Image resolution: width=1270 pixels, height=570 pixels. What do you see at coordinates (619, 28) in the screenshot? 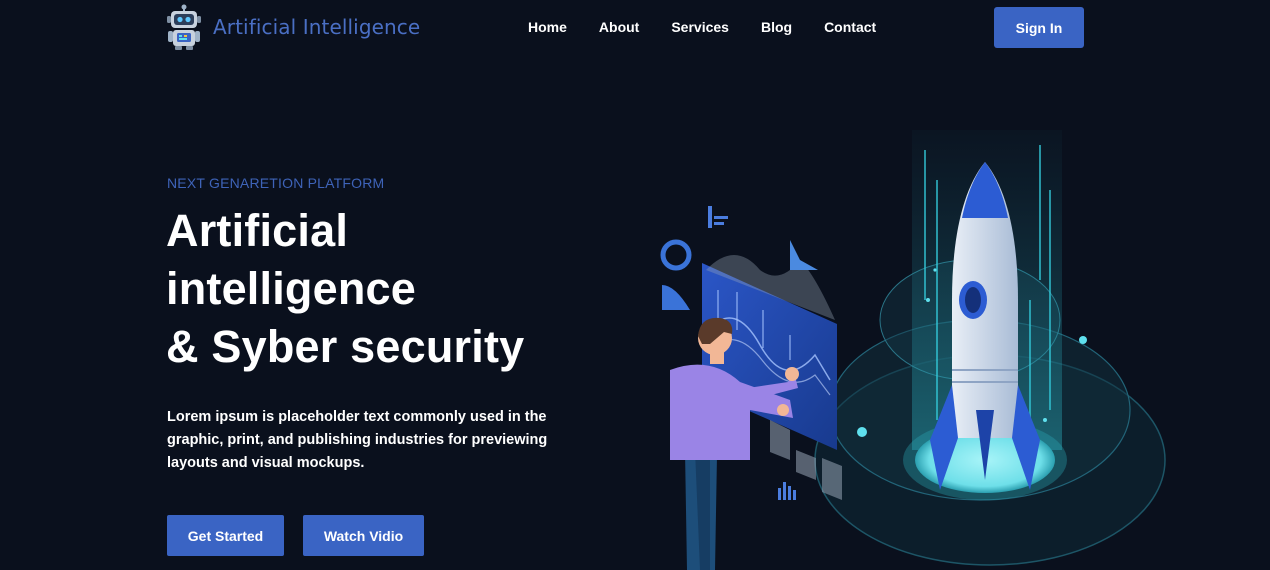
I see `nav-about: About` at bounding box center [619, 28].